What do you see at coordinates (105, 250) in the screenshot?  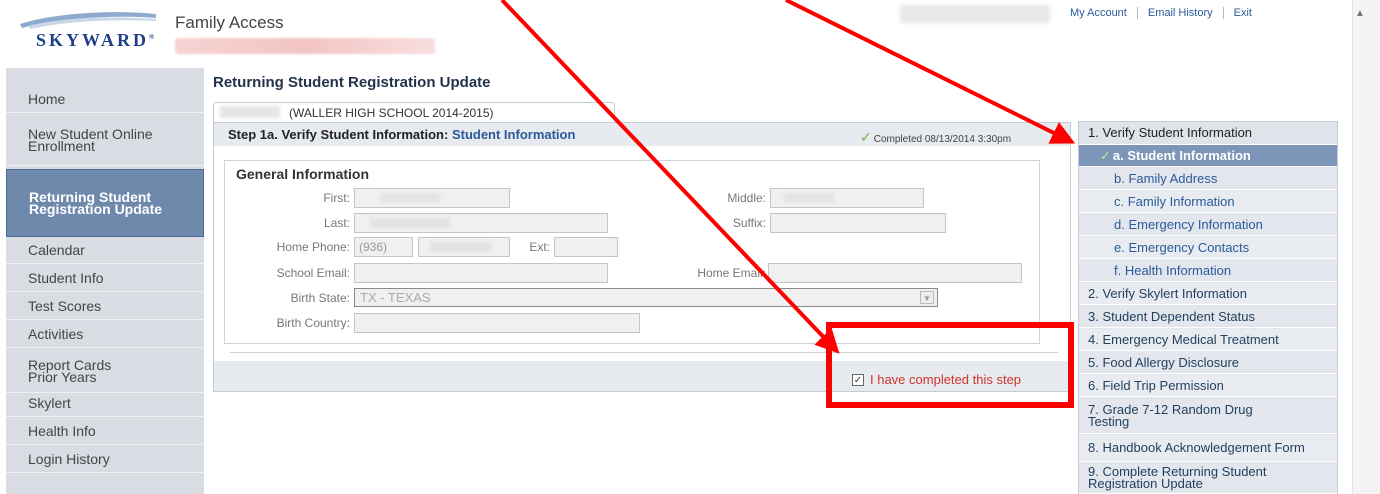 I see `nav-item-calendar: Calendar` at bounding box center [105, 250].